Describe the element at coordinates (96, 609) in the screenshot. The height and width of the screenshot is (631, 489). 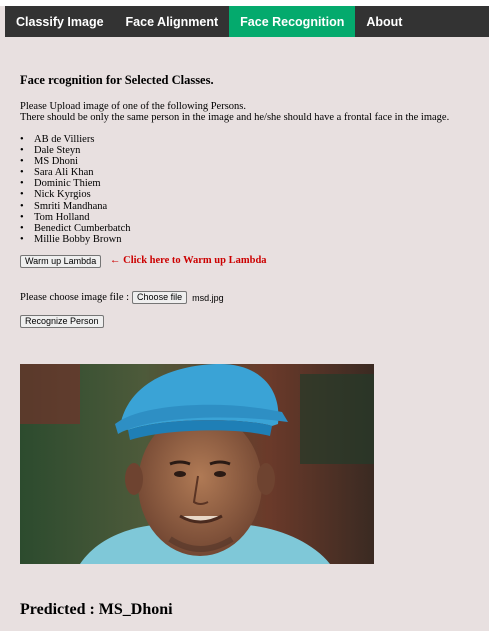
I see `prediction-result: Predicted : MS_Dhoni` at that location.